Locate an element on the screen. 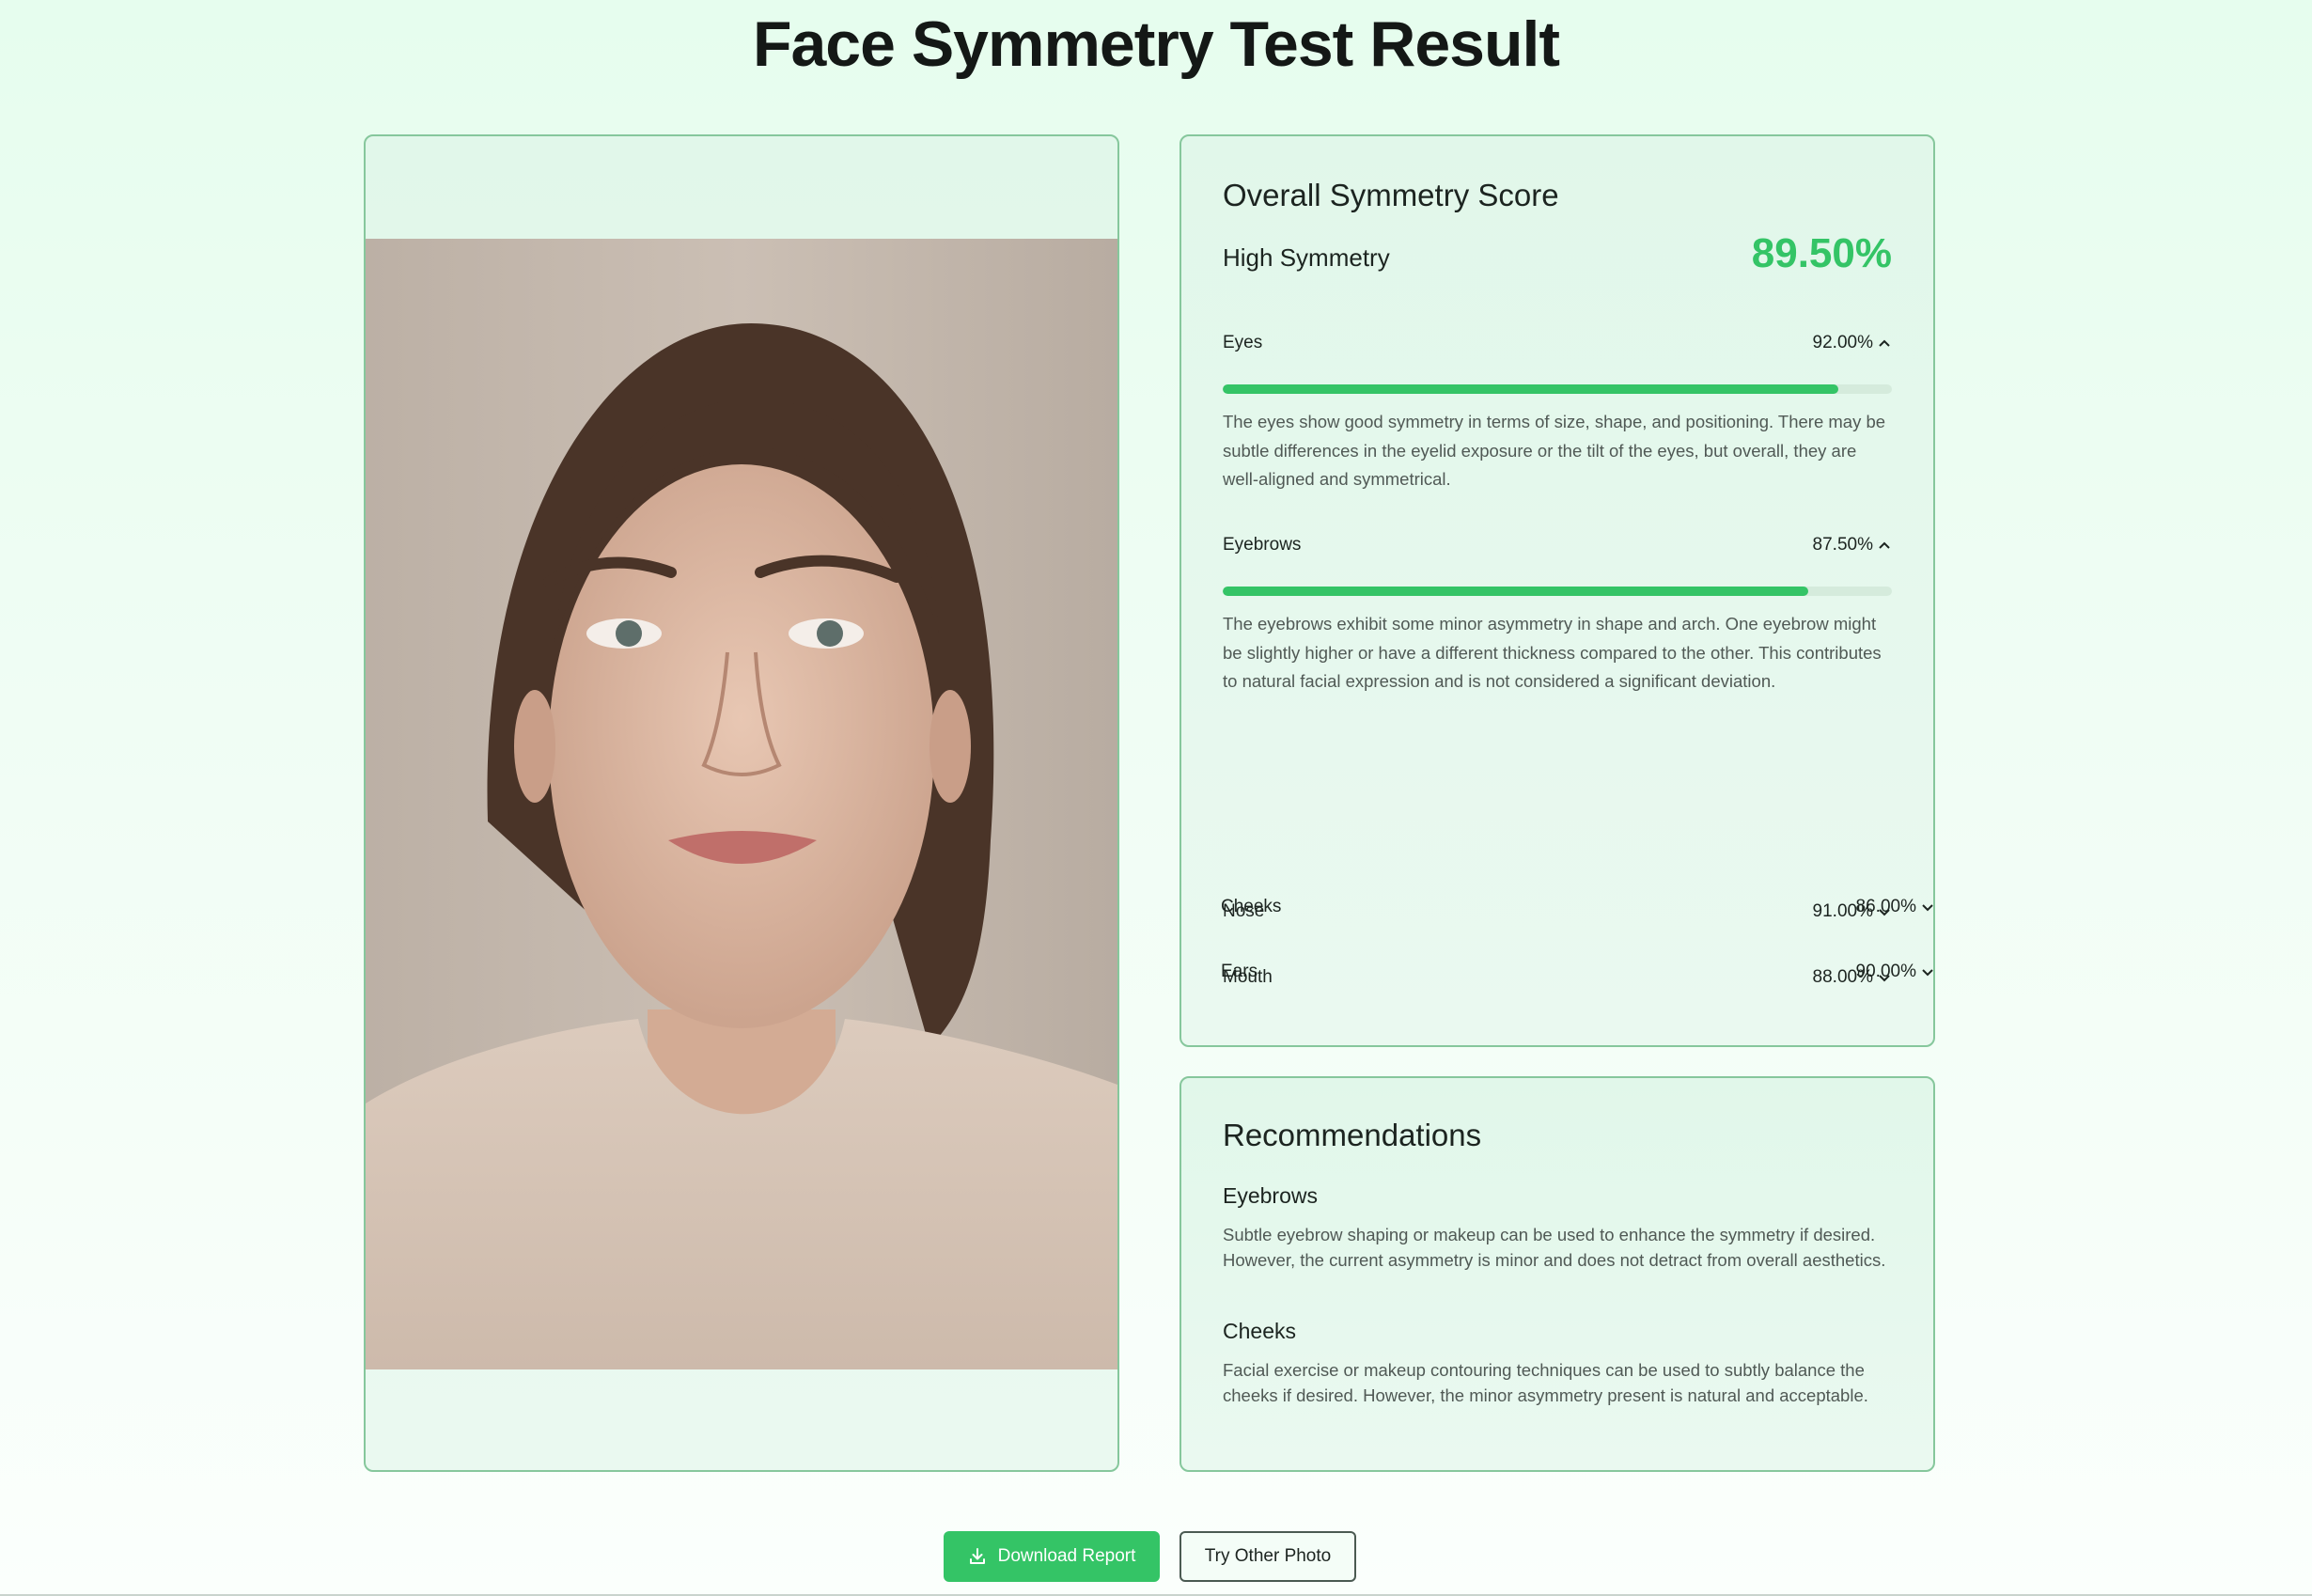  metric-value-text: 92.00% is located at coordinates (1842, 342).